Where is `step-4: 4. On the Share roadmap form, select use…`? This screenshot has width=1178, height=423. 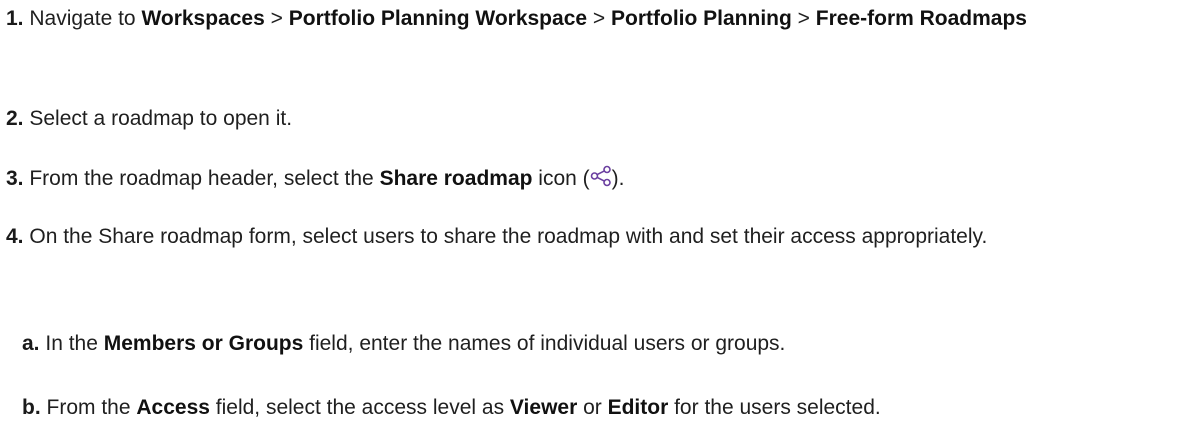 step-4: 4. On the Share roadmap form, select use… is located at coordinates (588, 237).